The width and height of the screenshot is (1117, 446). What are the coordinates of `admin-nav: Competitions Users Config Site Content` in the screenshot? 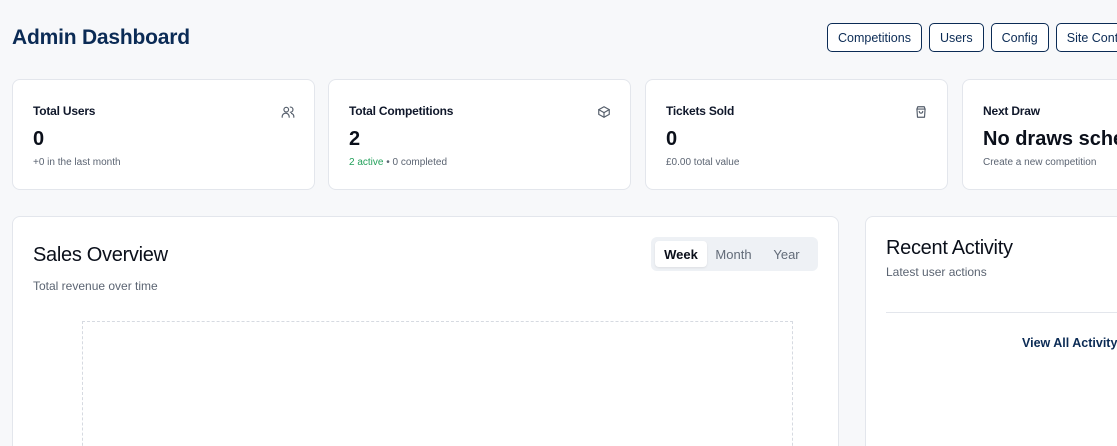 It's located at (972, 37).